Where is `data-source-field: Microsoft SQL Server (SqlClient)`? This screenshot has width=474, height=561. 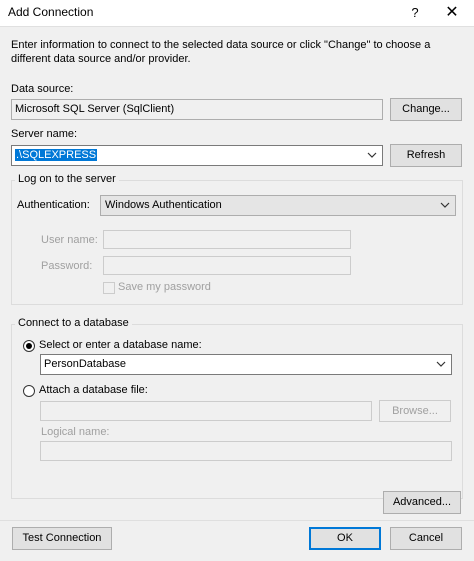
data-source-field: Microsoft SQL Server (SqlClient) is located at coordinates (197, 109).